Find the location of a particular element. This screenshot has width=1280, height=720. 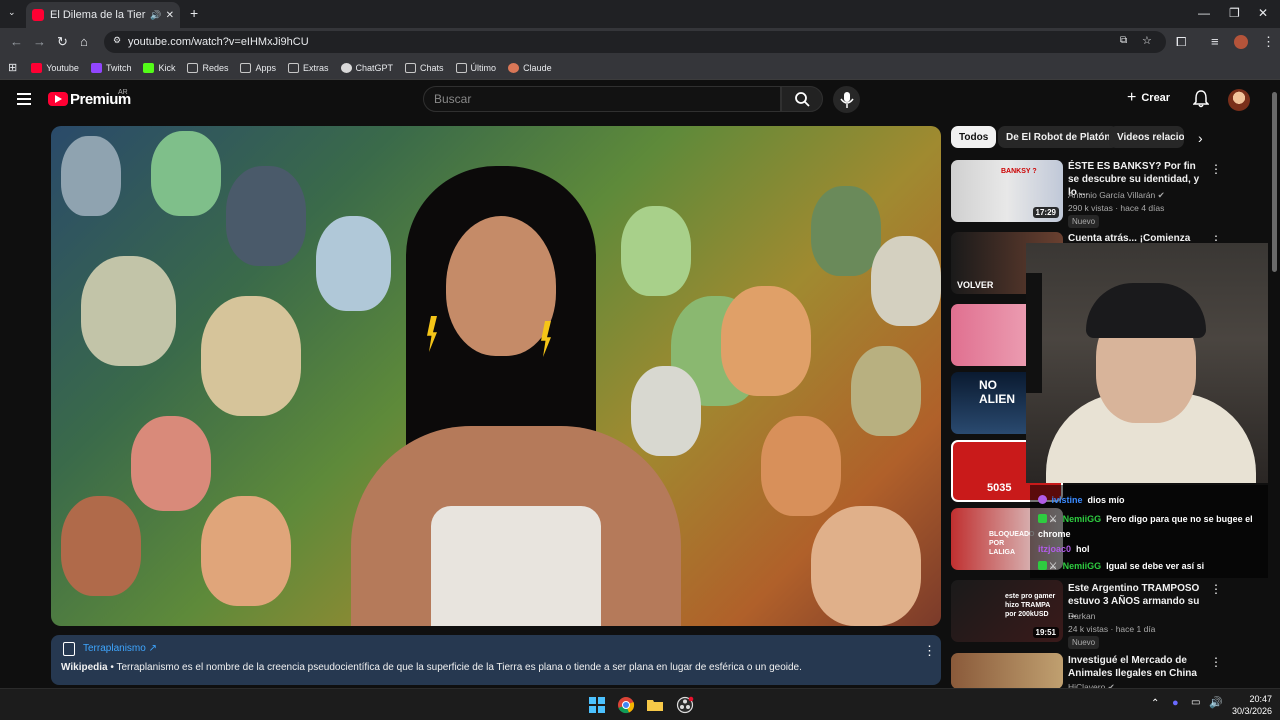

browser-tab: El Dilema de la Tierra PAPA 🔊 ✕ is located at coordinates (103, 15).